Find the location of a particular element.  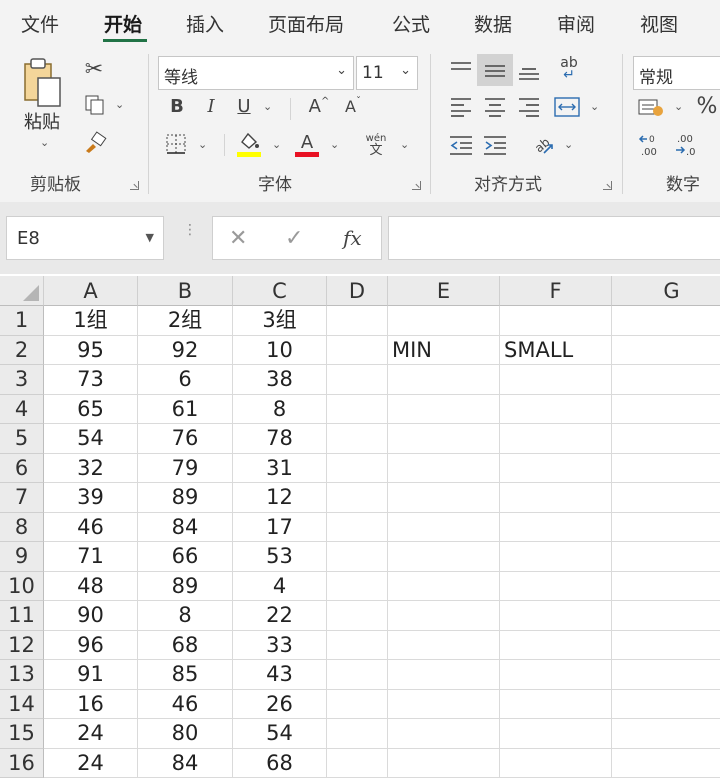

cell-e16 is located at coordinates (444, 763).